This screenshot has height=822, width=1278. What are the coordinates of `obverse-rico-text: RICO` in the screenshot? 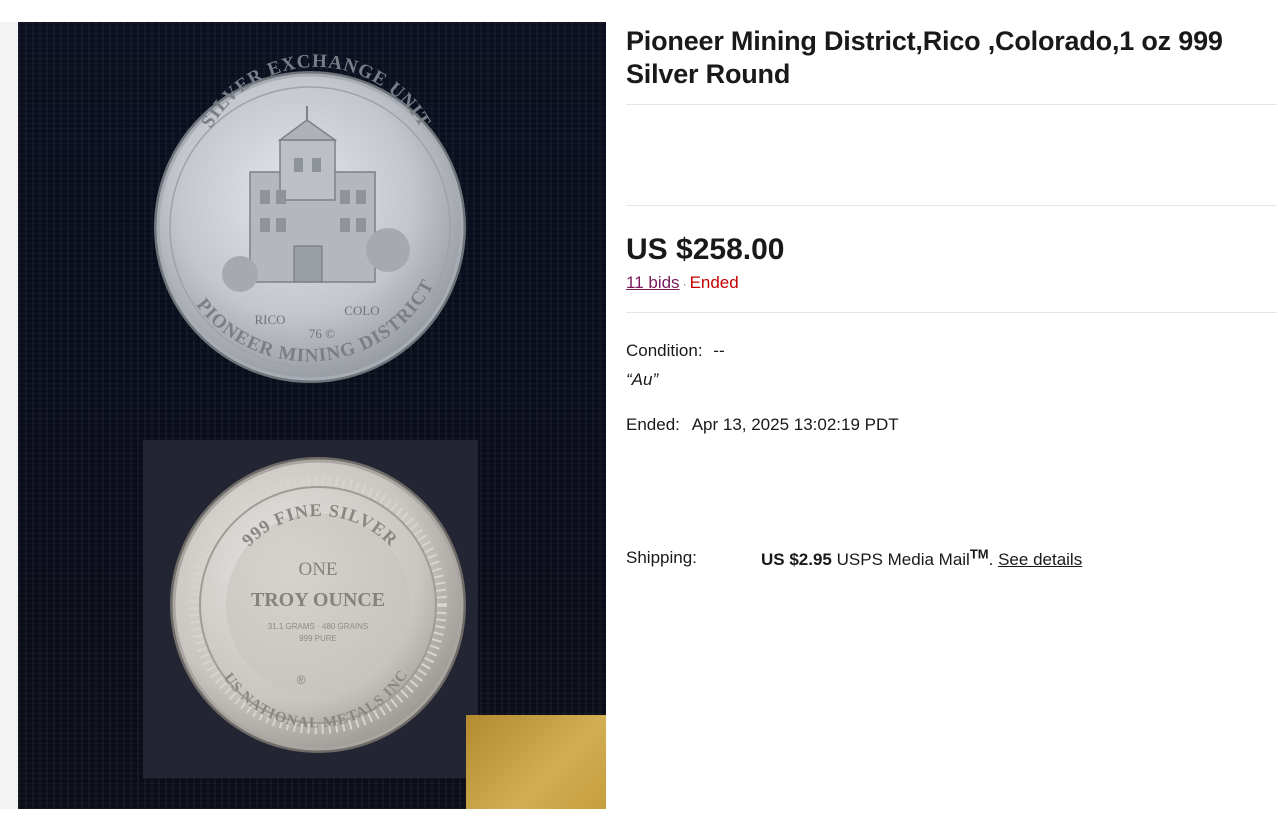 It's located at (269, 319).